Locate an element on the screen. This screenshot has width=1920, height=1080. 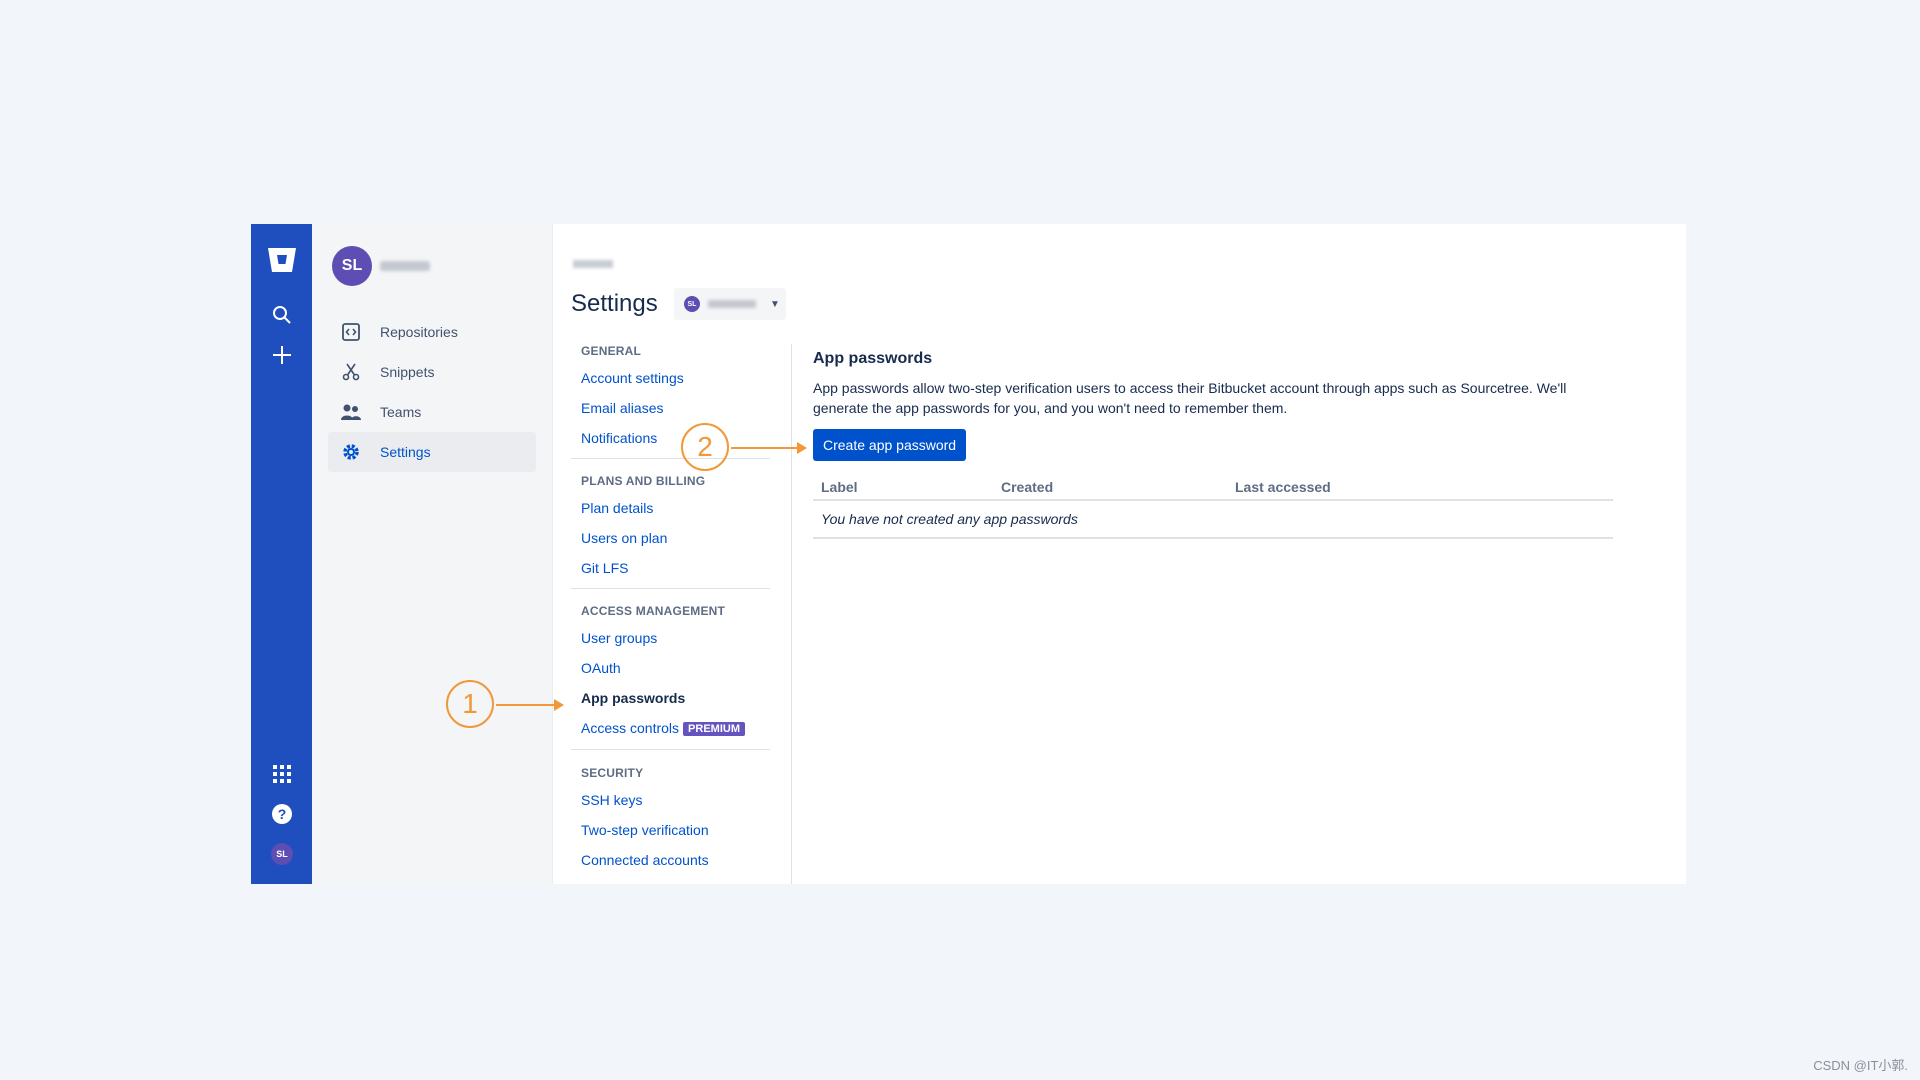
help-icon: ? is located at coordinates (282, 814).